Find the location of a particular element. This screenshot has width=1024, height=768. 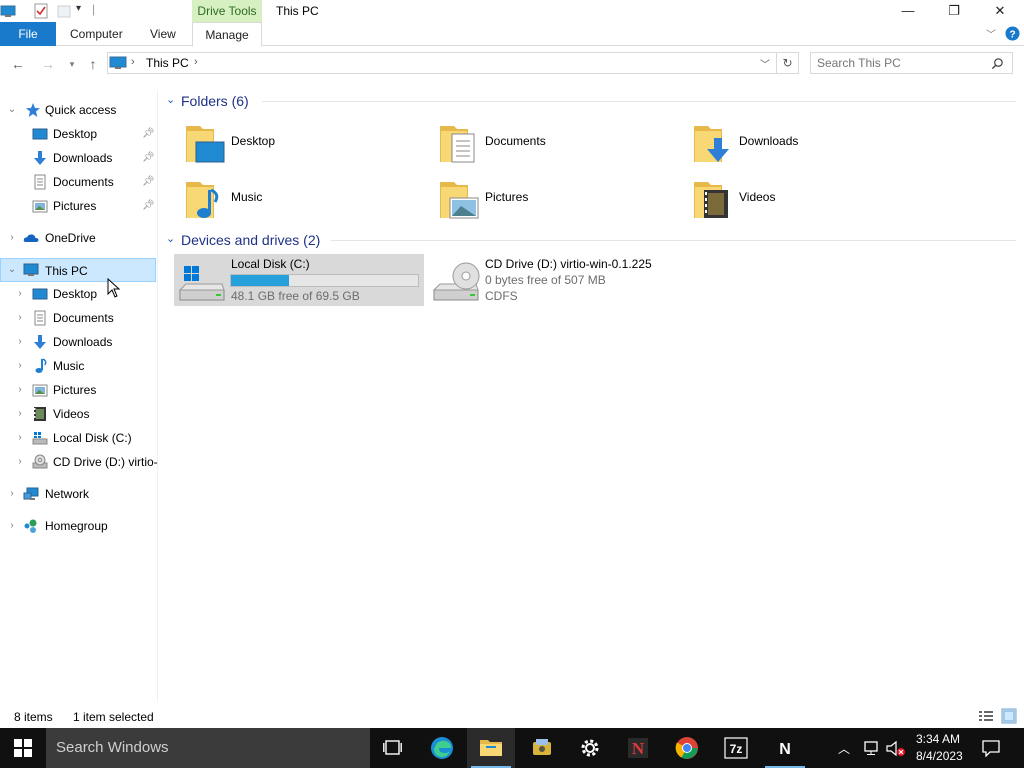

nav-item-onedrive: › OneDrive is located at coordinates (78, 238).